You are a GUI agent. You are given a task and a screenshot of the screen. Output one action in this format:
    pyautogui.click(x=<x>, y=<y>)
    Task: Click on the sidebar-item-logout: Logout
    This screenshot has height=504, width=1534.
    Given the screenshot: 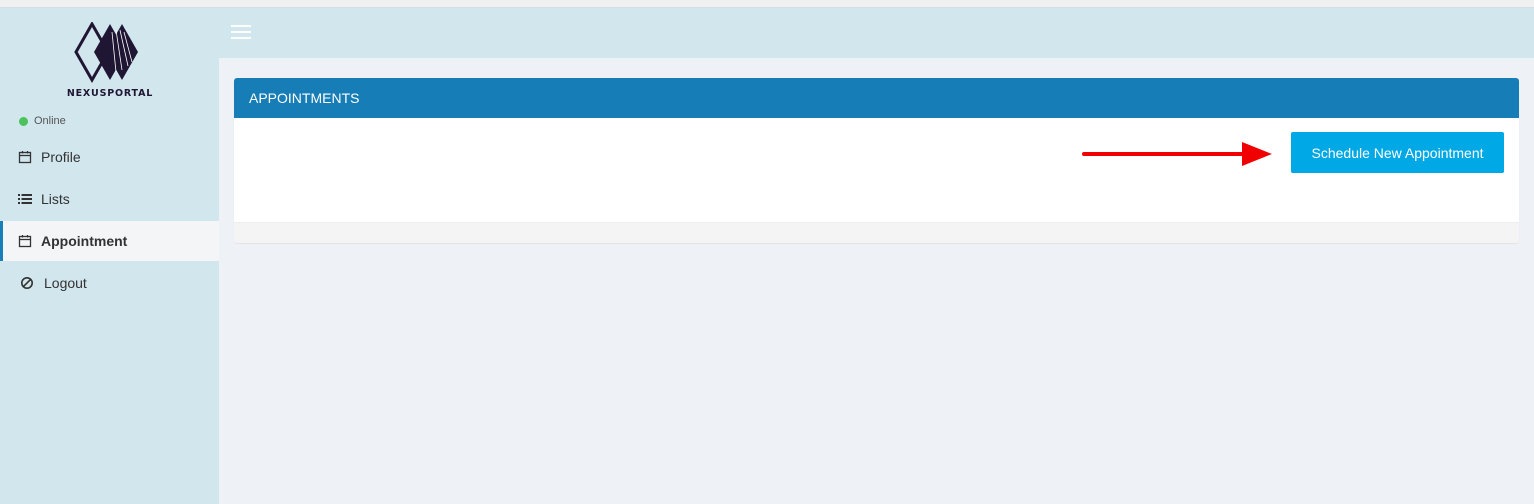 What is the action you would take?
    pyautogui.click(x=109, y=283)
    